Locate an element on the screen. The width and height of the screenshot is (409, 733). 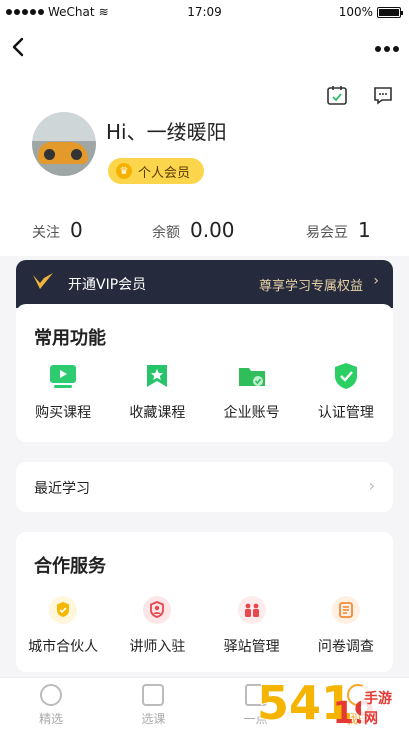
function-certification: 认证管理 is located at coordinates (346, 391).